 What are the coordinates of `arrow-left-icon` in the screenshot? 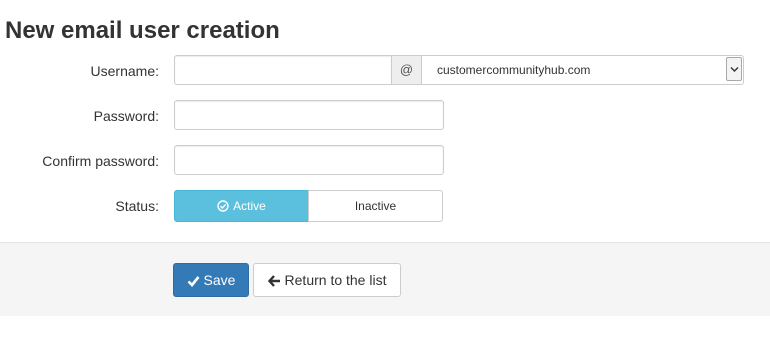 It's located at (274, 282).